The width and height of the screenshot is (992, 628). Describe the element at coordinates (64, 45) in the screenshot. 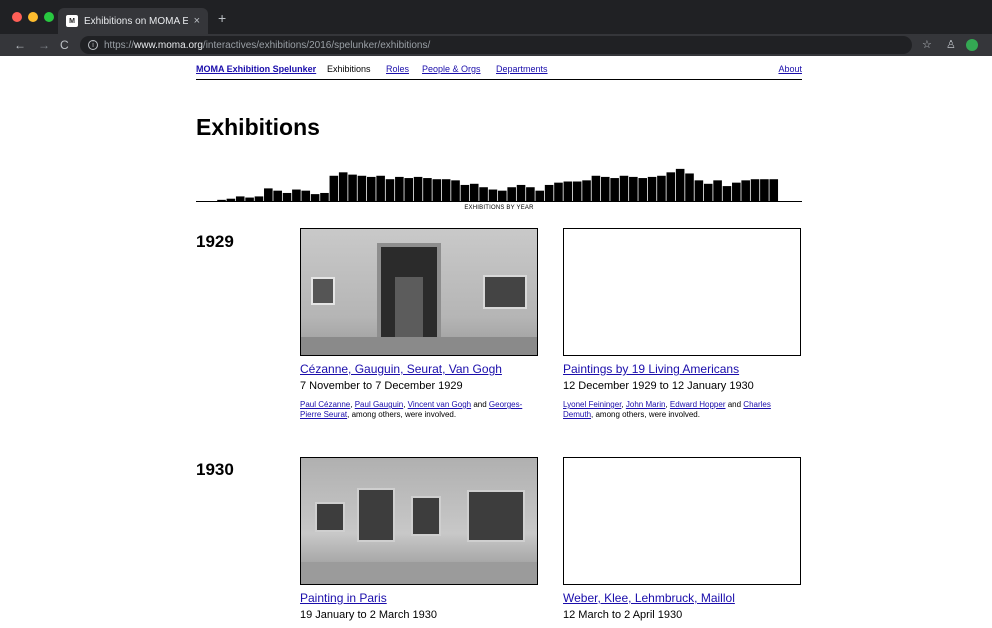

I see `reload-icon: C` at that location.